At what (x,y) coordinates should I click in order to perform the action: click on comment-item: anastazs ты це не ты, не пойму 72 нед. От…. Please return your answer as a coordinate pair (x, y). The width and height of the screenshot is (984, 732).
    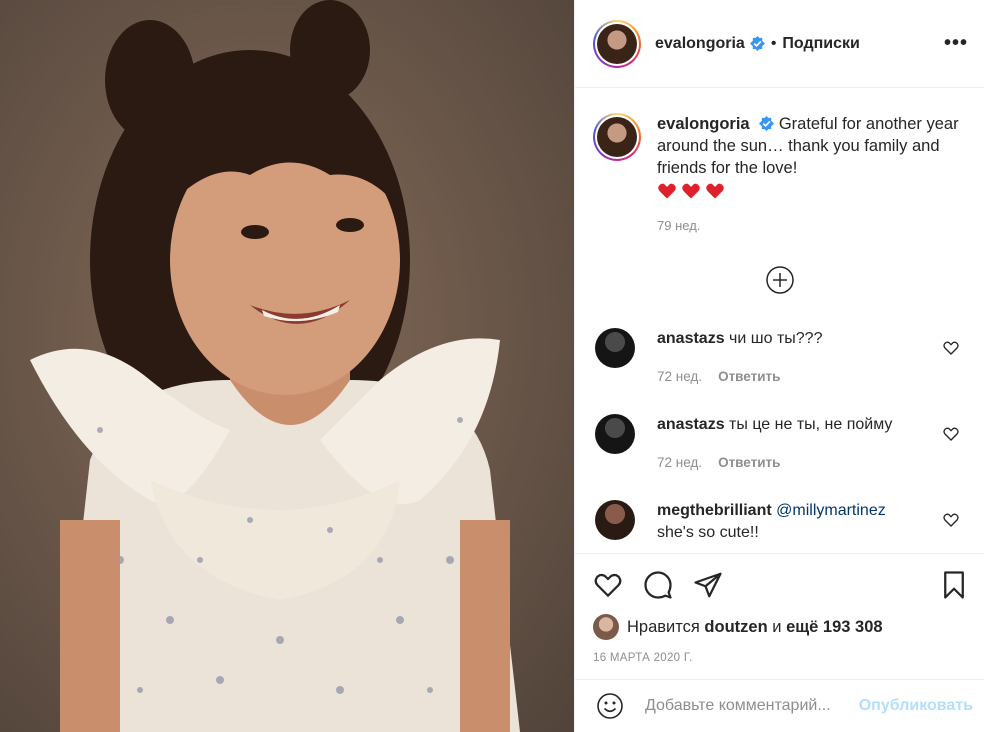
    Looking at the image, I should click on (779, 457).